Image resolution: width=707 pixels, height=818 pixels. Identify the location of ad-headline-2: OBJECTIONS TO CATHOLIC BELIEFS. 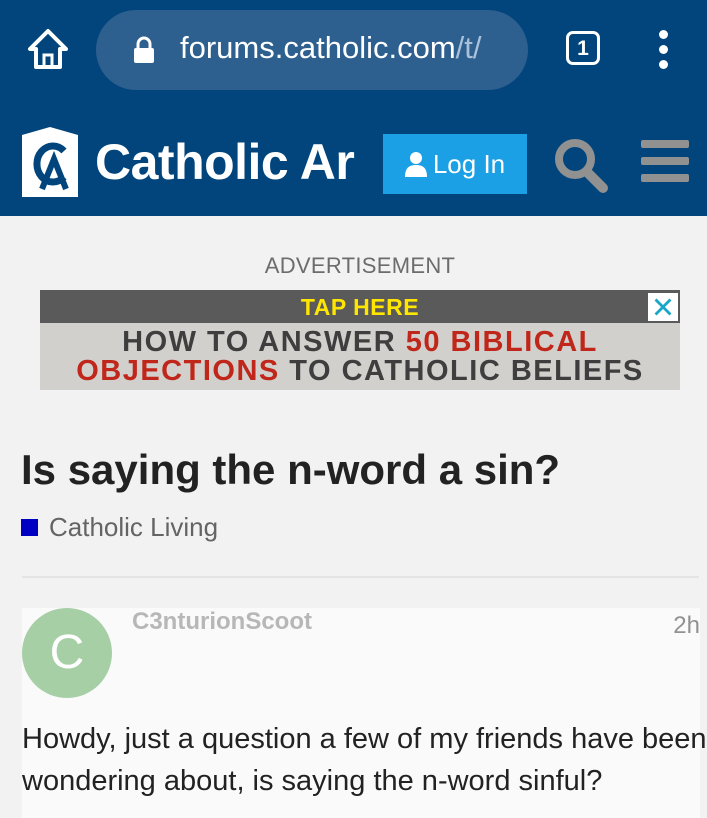
(360, 371).